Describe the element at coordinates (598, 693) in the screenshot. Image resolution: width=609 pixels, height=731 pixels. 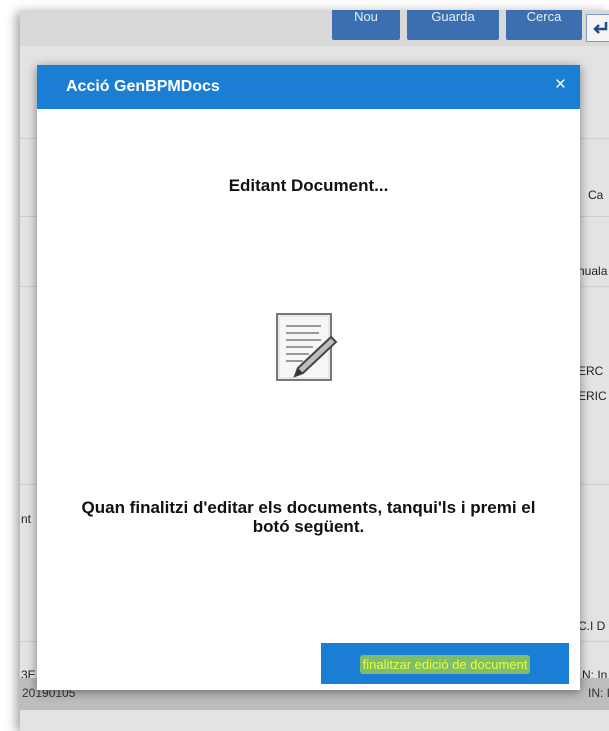
I see `status-right-text: IN: In` at that location.